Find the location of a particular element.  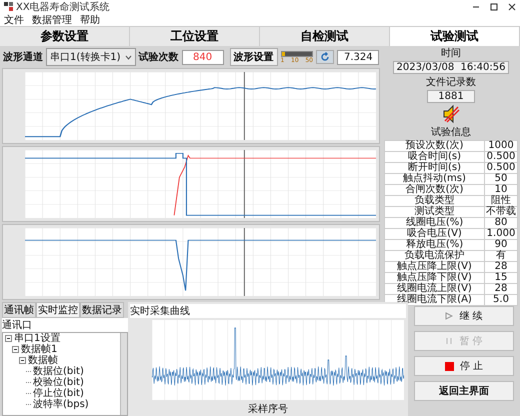

info-value: 有 is located at coordinates (501, 256).